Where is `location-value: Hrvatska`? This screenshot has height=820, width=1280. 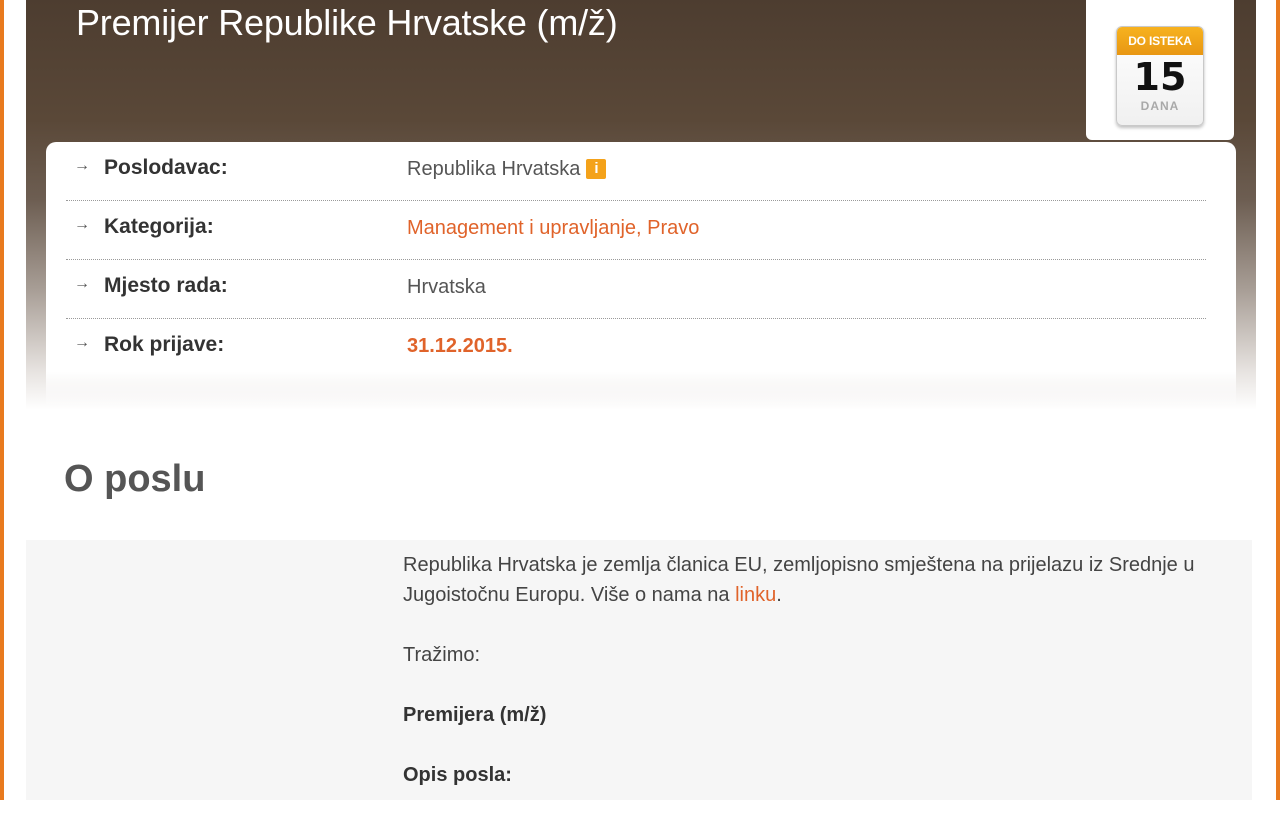 location-value: Hrvatska is located at coordinates (446, 287).